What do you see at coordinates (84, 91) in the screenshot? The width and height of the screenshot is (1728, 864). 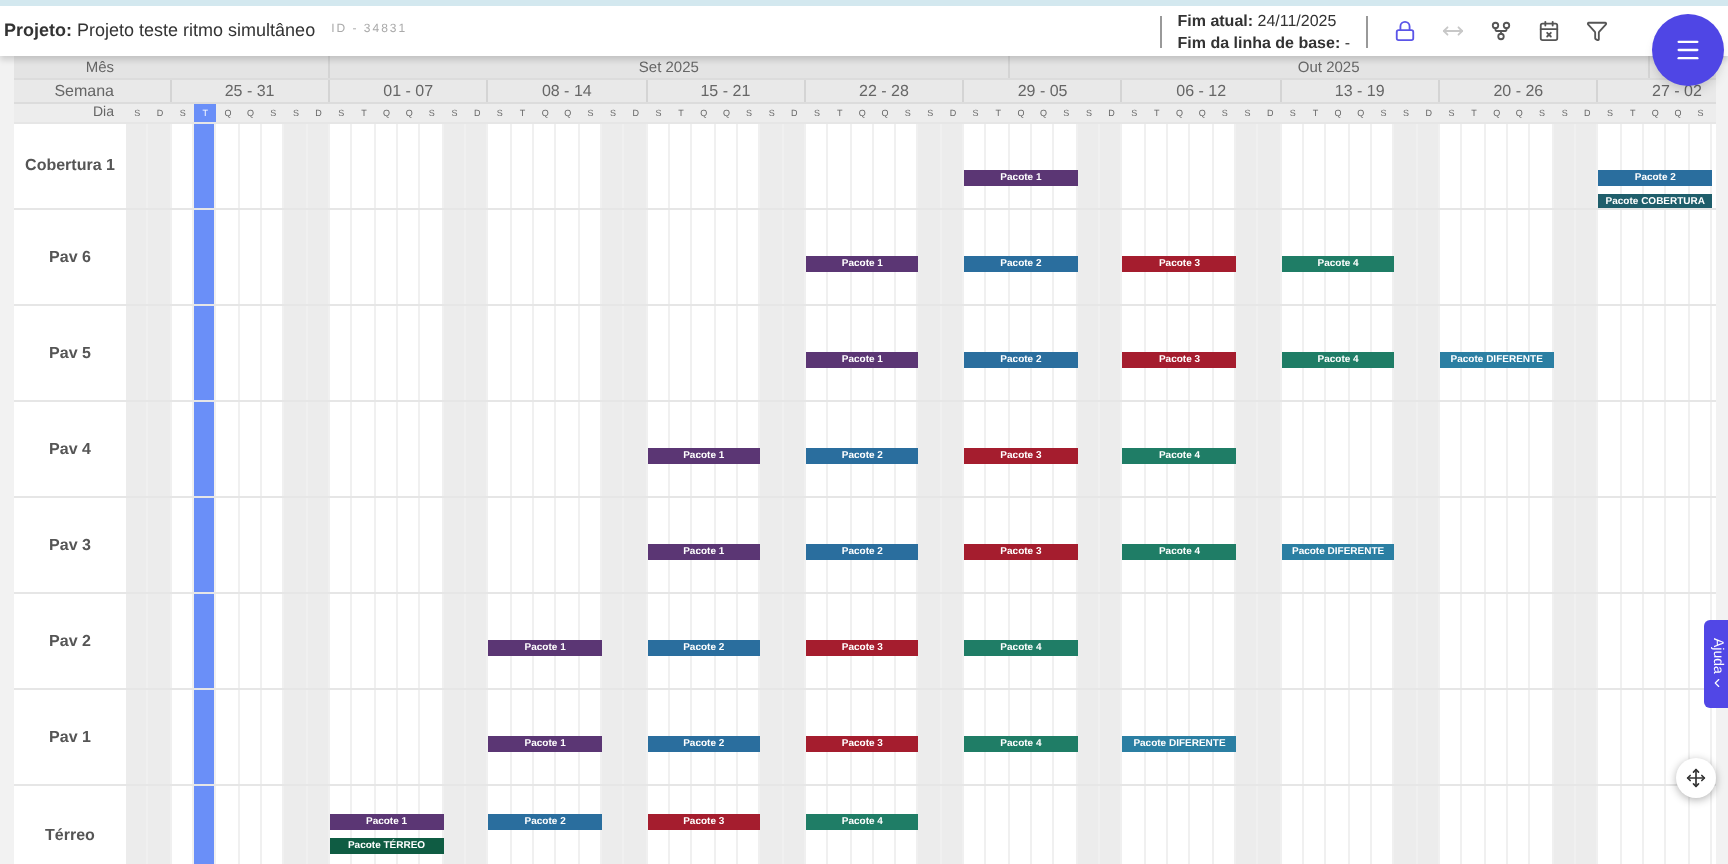 I see `week-header-label: Semana` at bounding box center [84, 91].